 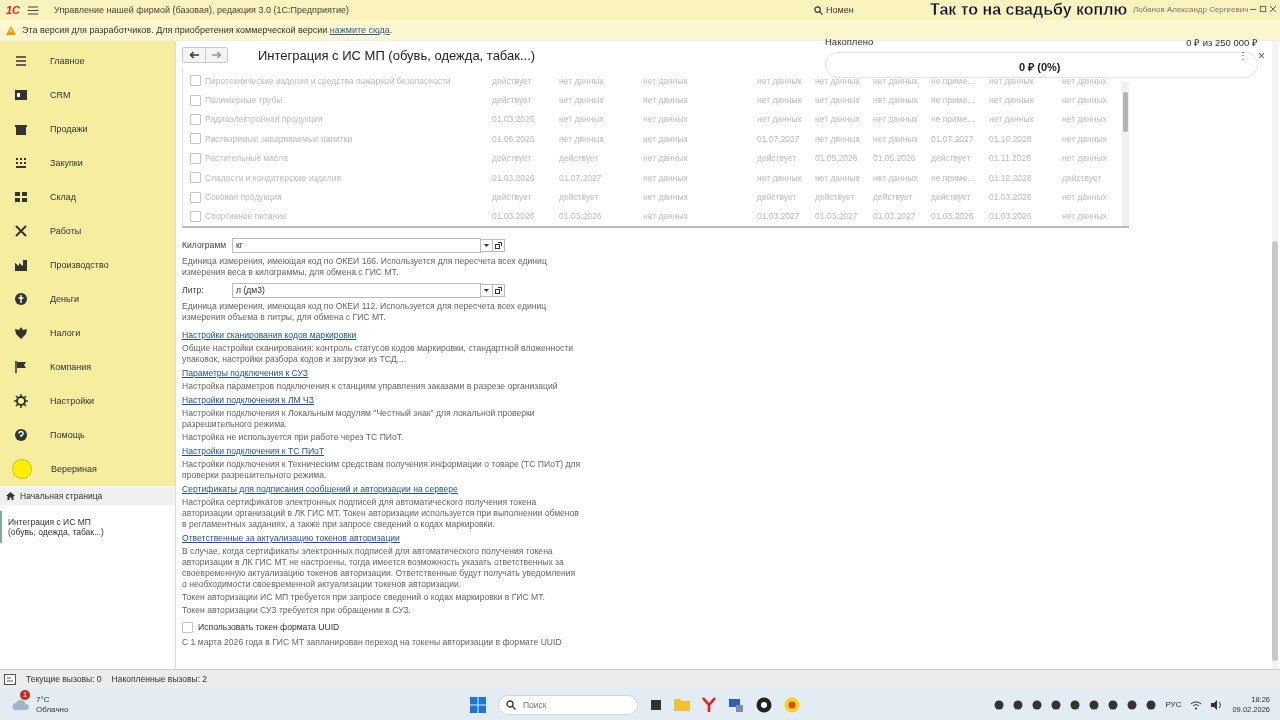 I want to click on purchase-link: нажмите сюда, so click(x=359, y=30).